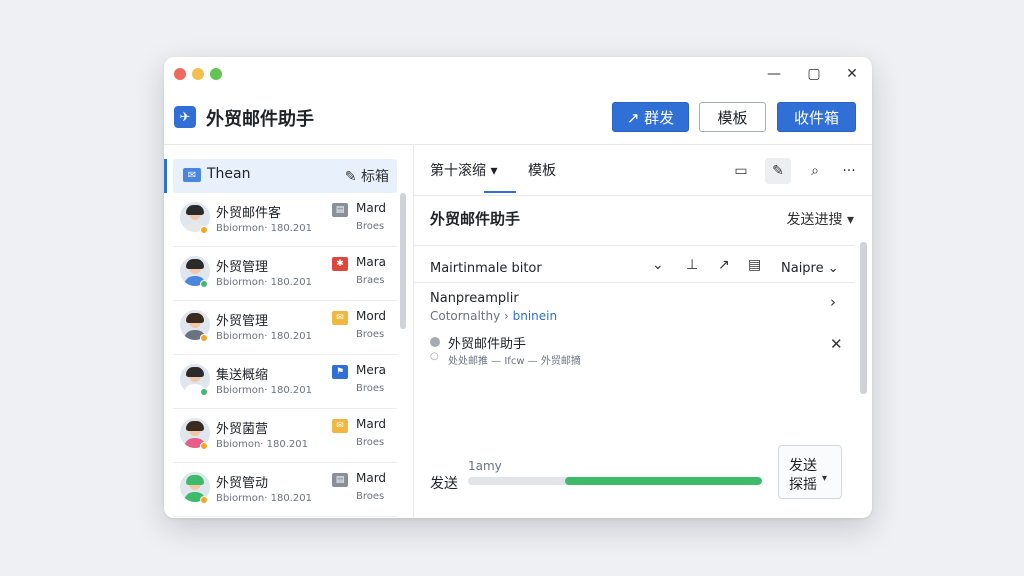  I want to click on contact-item: 集送概缩 Bbiormon· 180.201 ⚑ Mera Broes, so click(285, 382).